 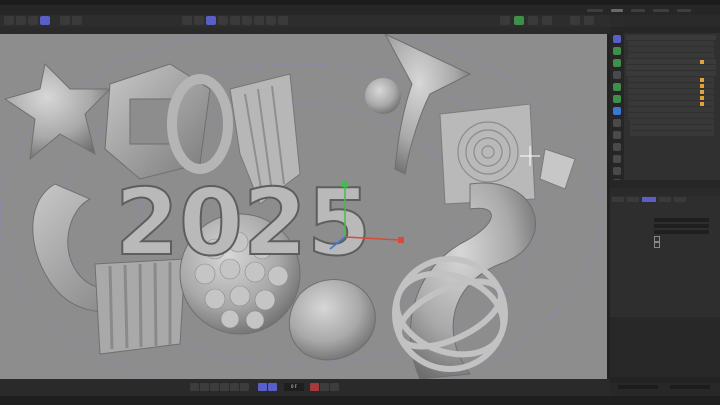 What do you see at coordinates (65, 20) in the screenshot?
I see `undo-icon` at bounding box center [65, 20].